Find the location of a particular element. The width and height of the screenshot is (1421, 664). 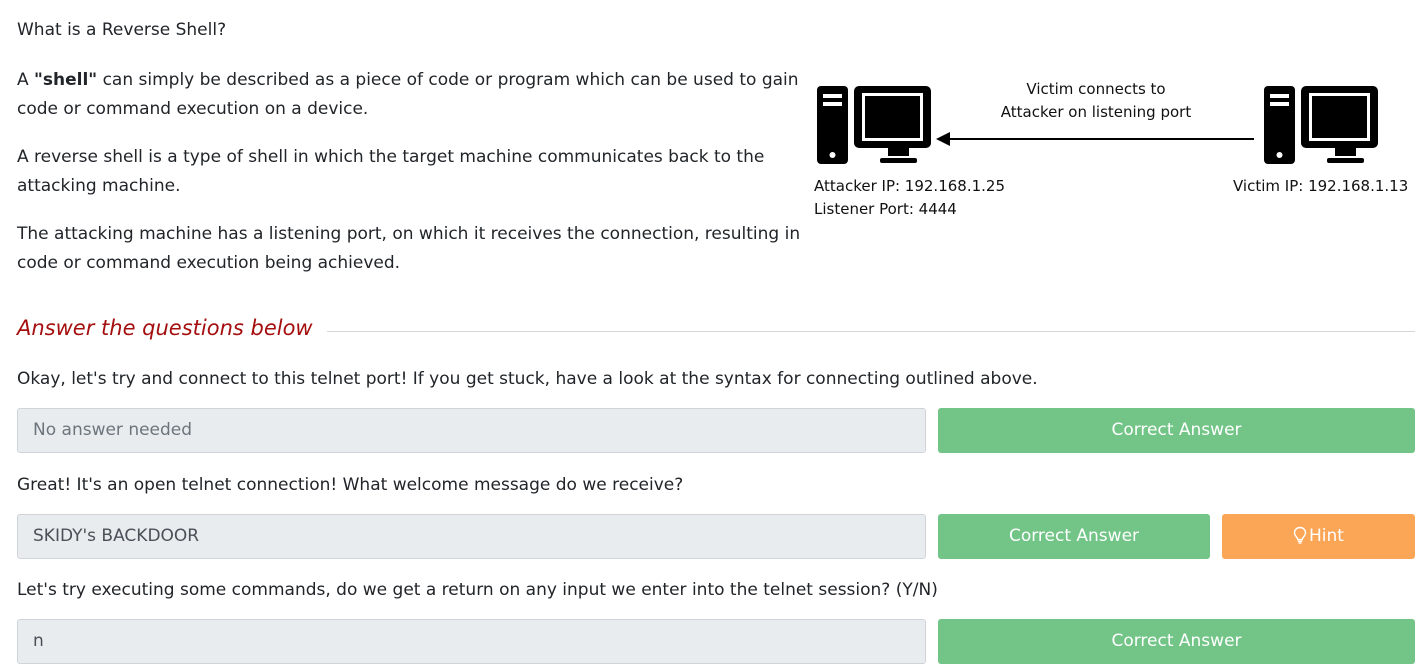

section-title: Answer the questions below is located at coordinates (165, 328).